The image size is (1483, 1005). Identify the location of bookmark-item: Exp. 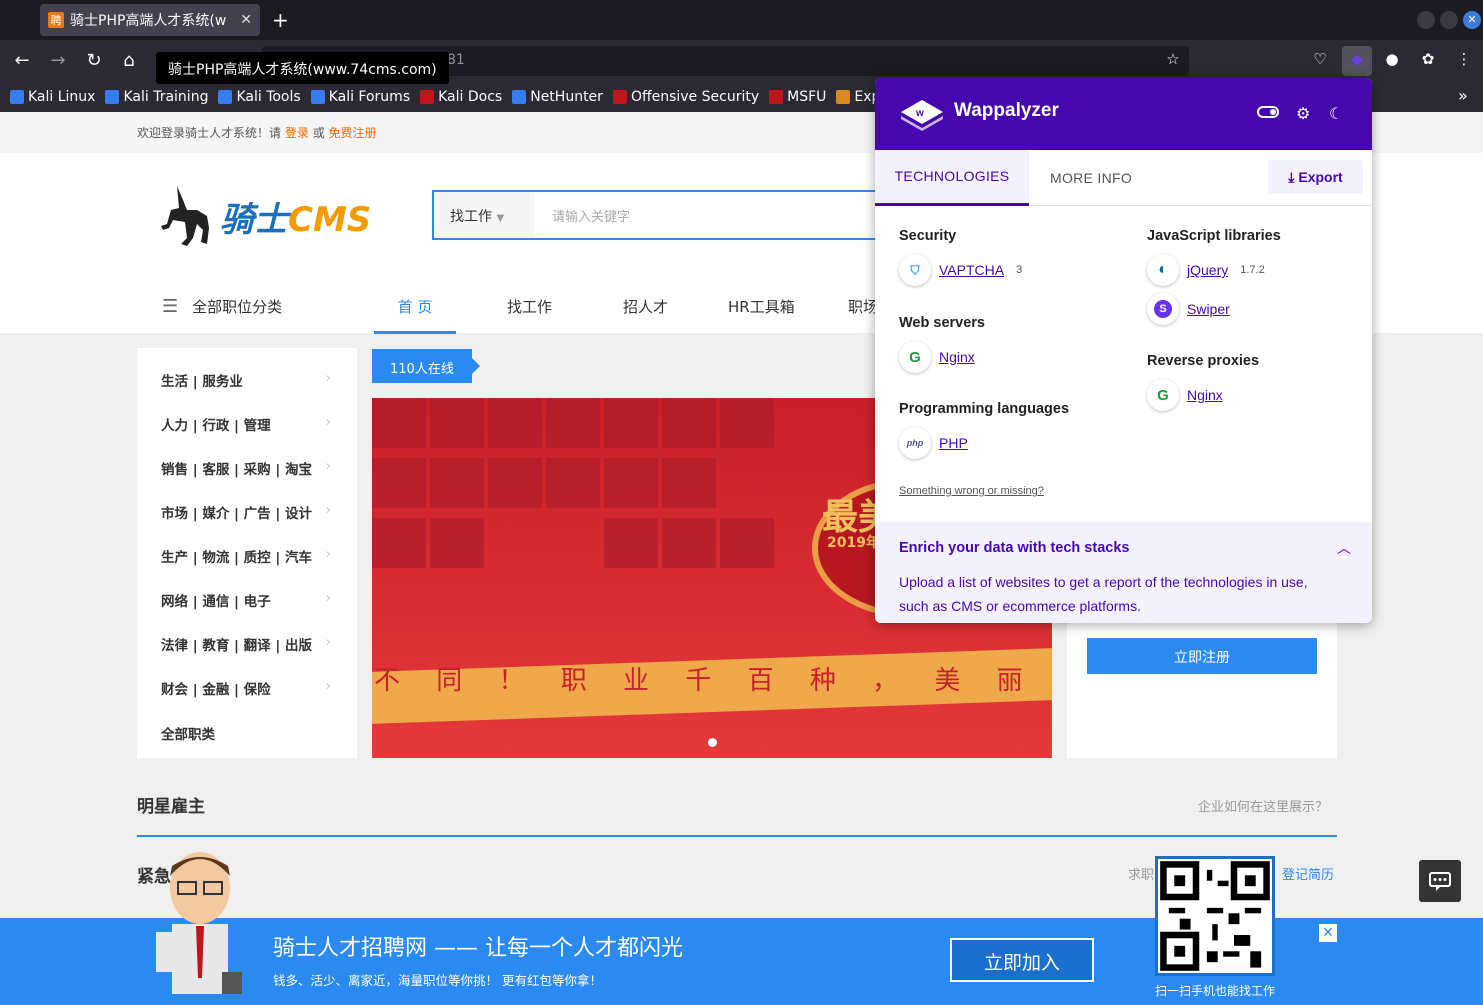
(858, 97).